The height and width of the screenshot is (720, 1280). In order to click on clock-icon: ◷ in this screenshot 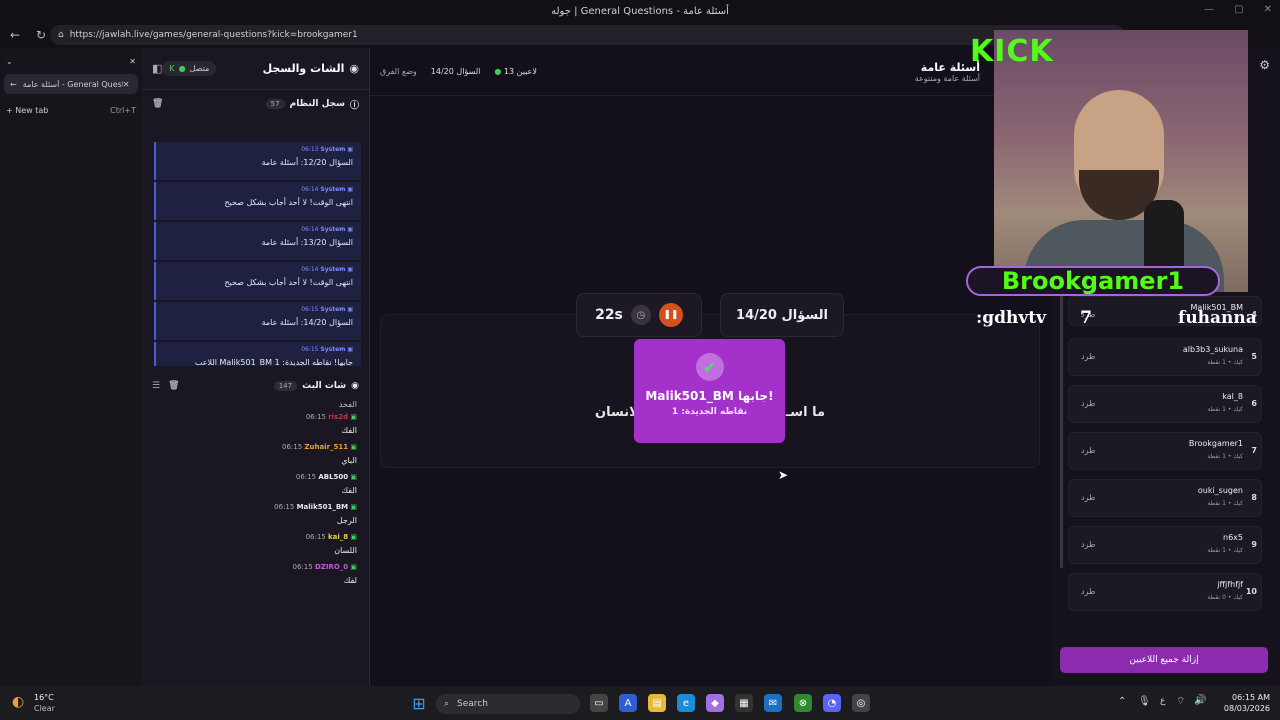, I will do `click(640, 315)`.